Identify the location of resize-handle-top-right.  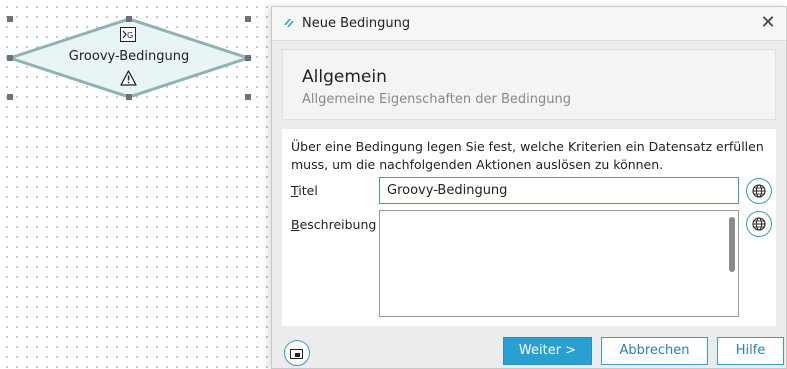
(248, 19).